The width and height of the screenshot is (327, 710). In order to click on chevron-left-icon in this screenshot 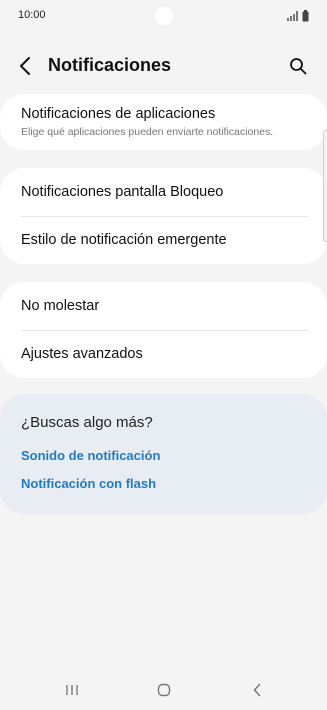, I will do `click(25, 66)`.